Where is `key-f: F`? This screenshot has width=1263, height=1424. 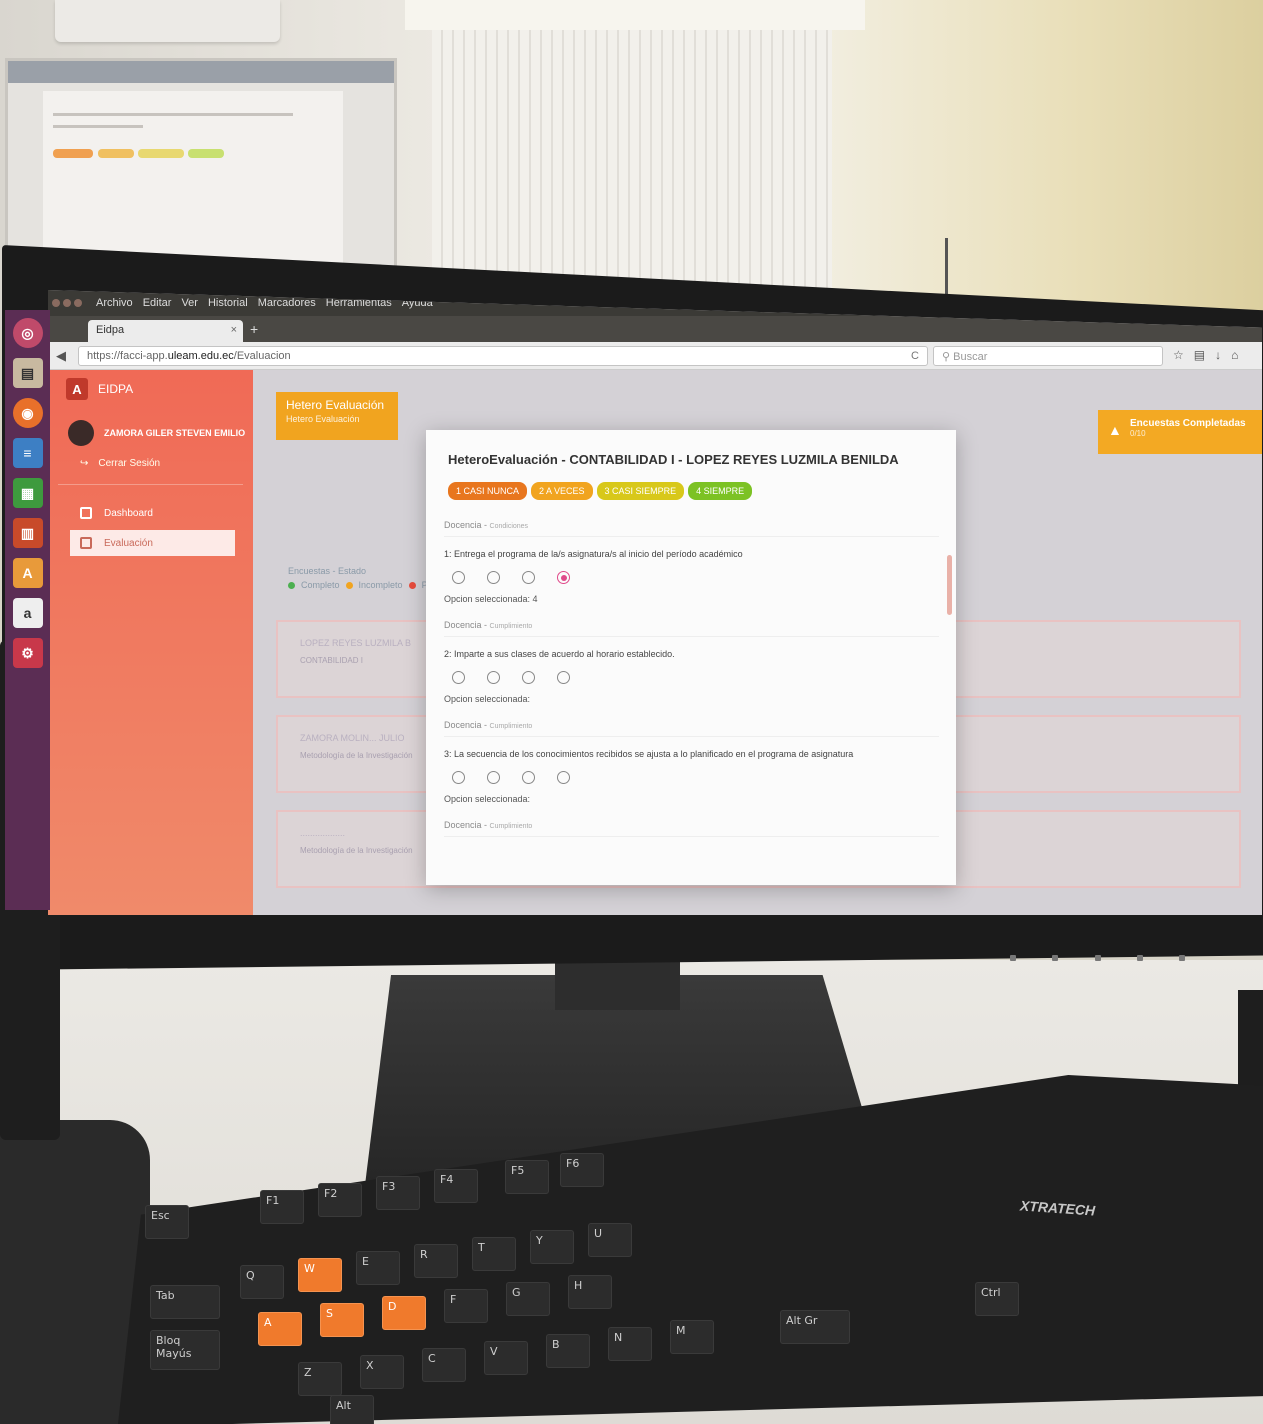 key-f: F is located at coordinates (466, 1306).